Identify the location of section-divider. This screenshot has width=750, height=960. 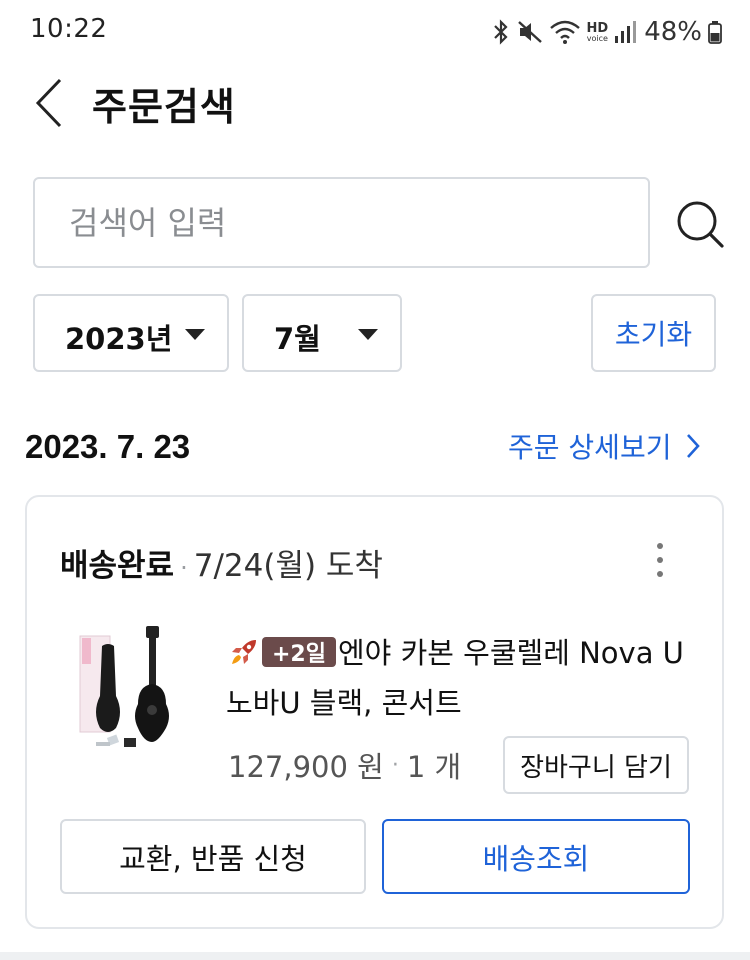
(375, 956).